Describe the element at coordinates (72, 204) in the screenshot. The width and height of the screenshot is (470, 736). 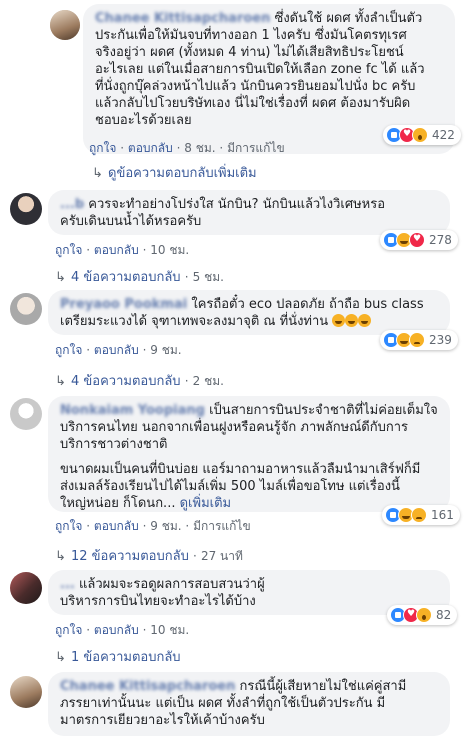
I see `comment-author: ...b` at that location.